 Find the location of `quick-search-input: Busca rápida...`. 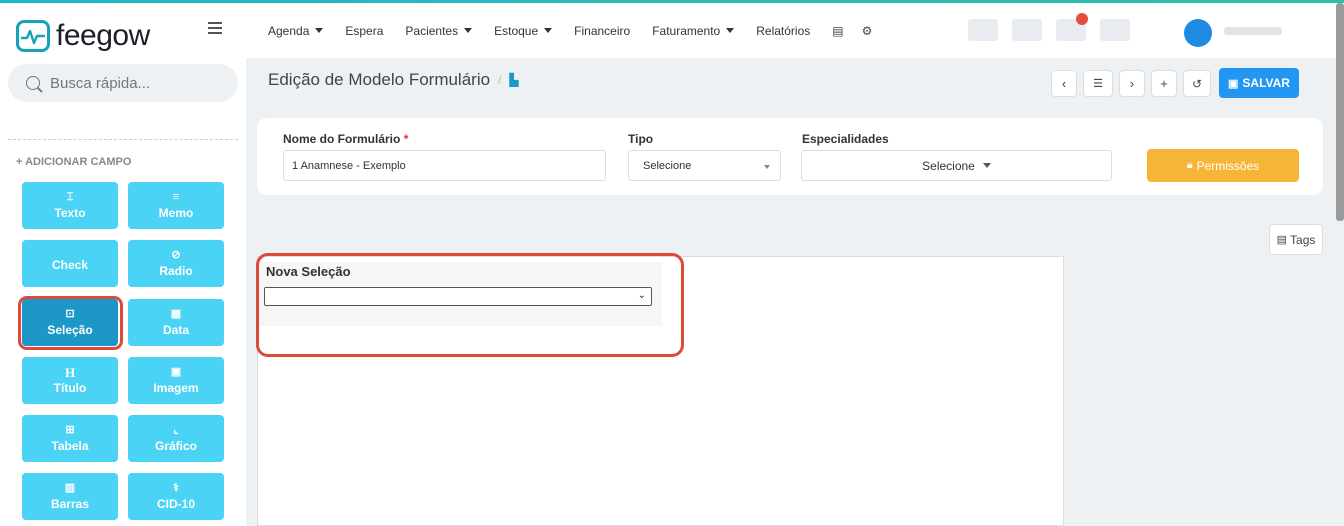

quick-search-input: Busca rápida... is located at coordinates (123, 83).